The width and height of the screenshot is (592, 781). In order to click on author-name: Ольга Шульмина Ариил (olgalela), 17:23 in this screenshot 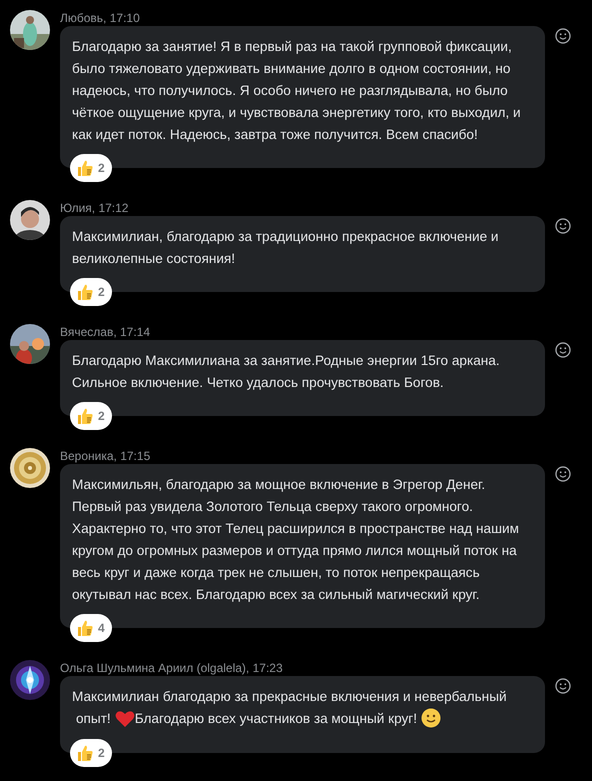, I will do `click(171, 668)`.